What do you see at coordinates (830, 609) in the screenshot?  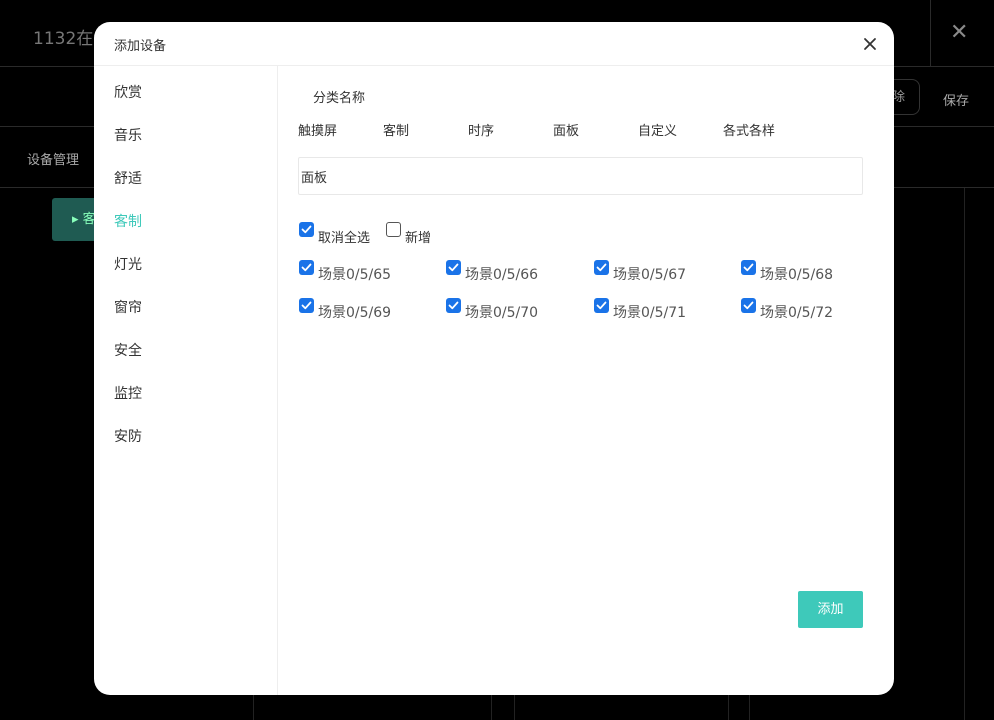 I see `add-button: 添加` at bounding box center [830, 609].